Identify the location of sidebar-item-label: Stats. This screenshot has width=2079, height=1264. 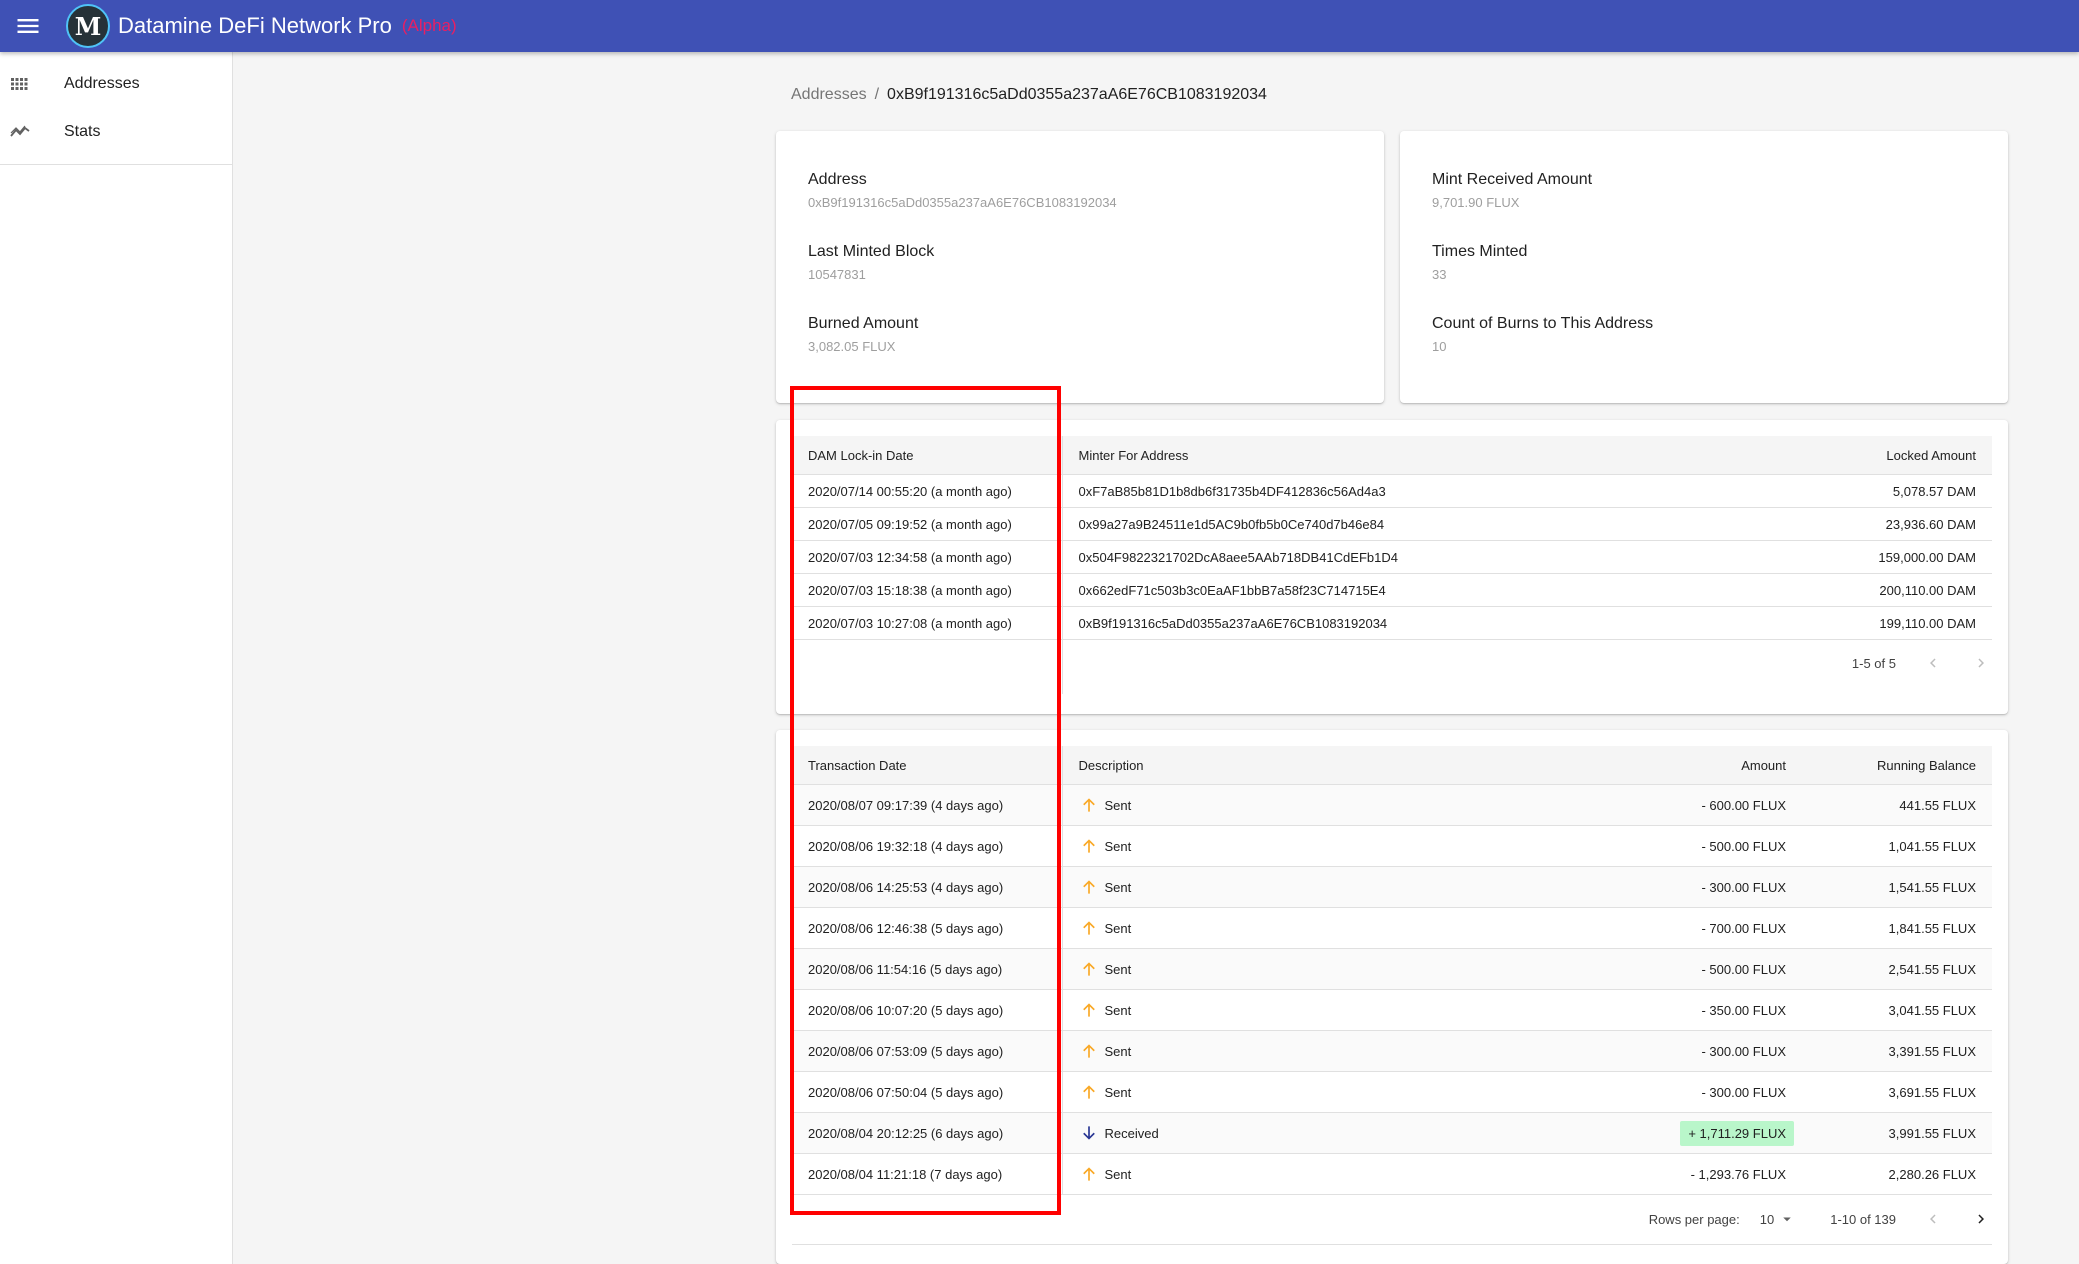
(82, 131).